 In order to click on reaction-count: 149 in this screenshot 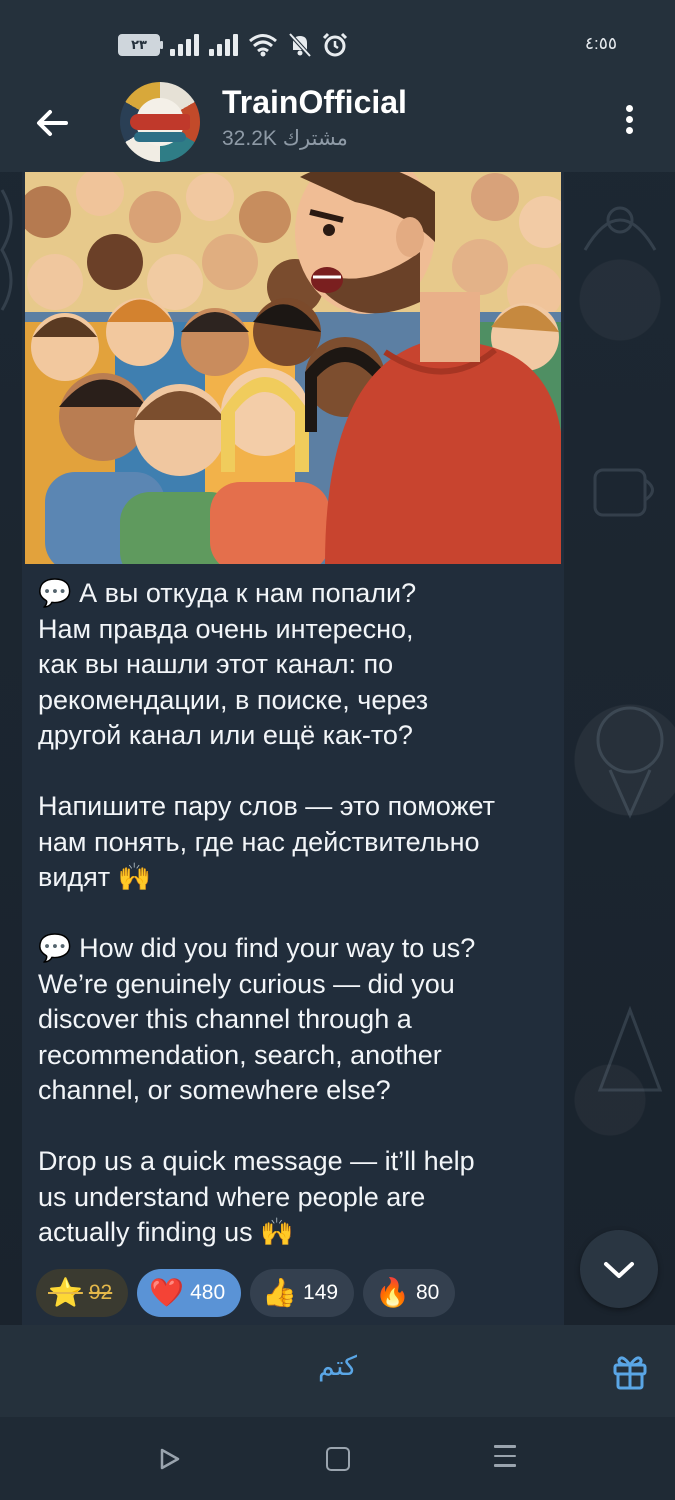, I will do `click(321, 1292)`.